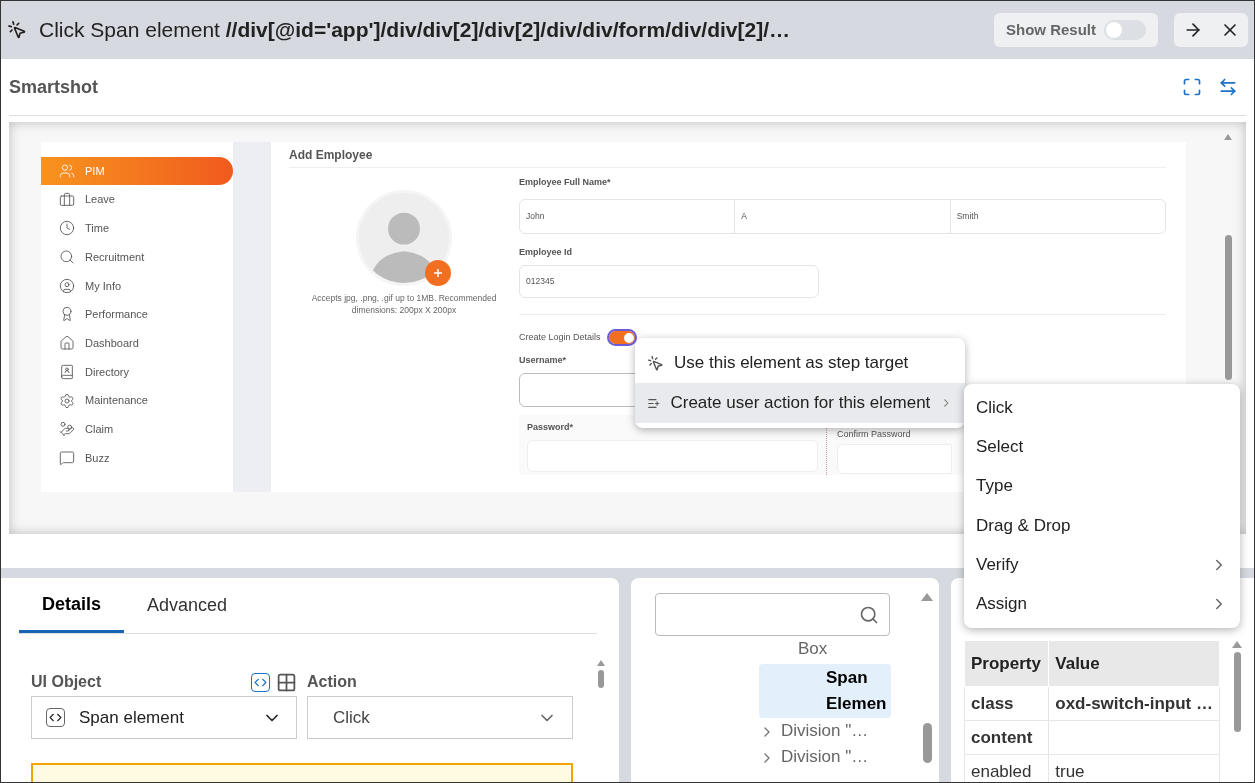 The height and width of the screenshot is (783, 1255). Describe the element at coordinates (1102, 525) in the screenshot. I see `menu-item: Drag & Drop` at that location.